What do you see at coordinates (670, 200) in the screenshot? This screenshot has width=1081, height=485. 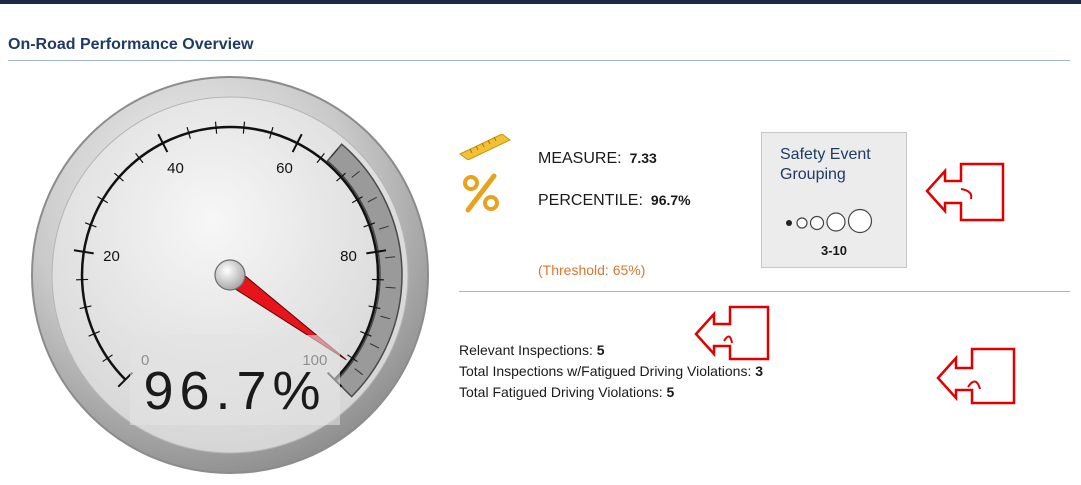 I see `percentile-value: 96.7%` at bounding box center [670, 200].